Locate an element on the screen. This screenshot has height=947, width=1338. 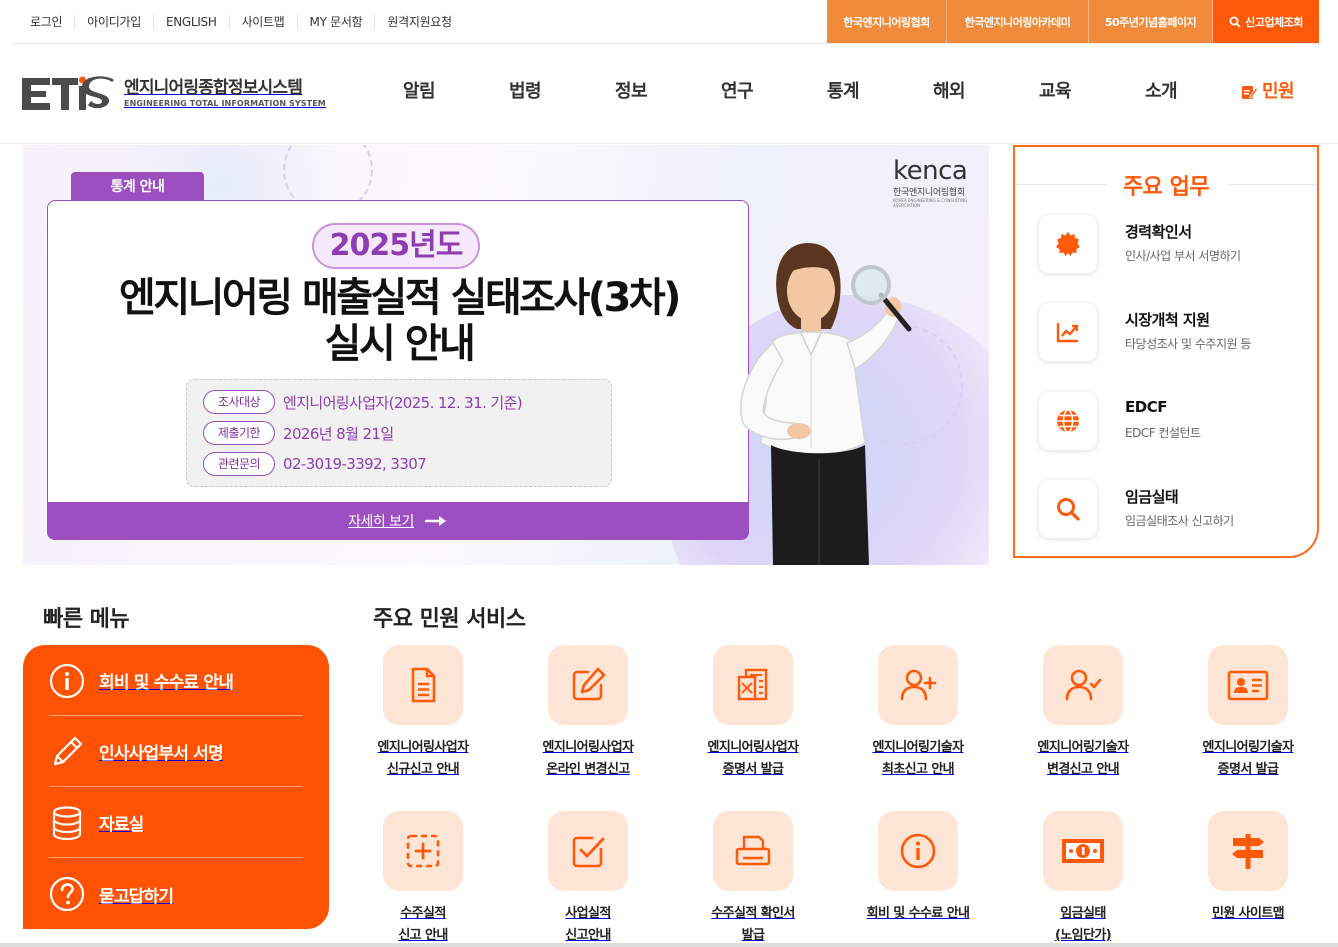
arrow-right-icon is located at coordinates (435, 521).